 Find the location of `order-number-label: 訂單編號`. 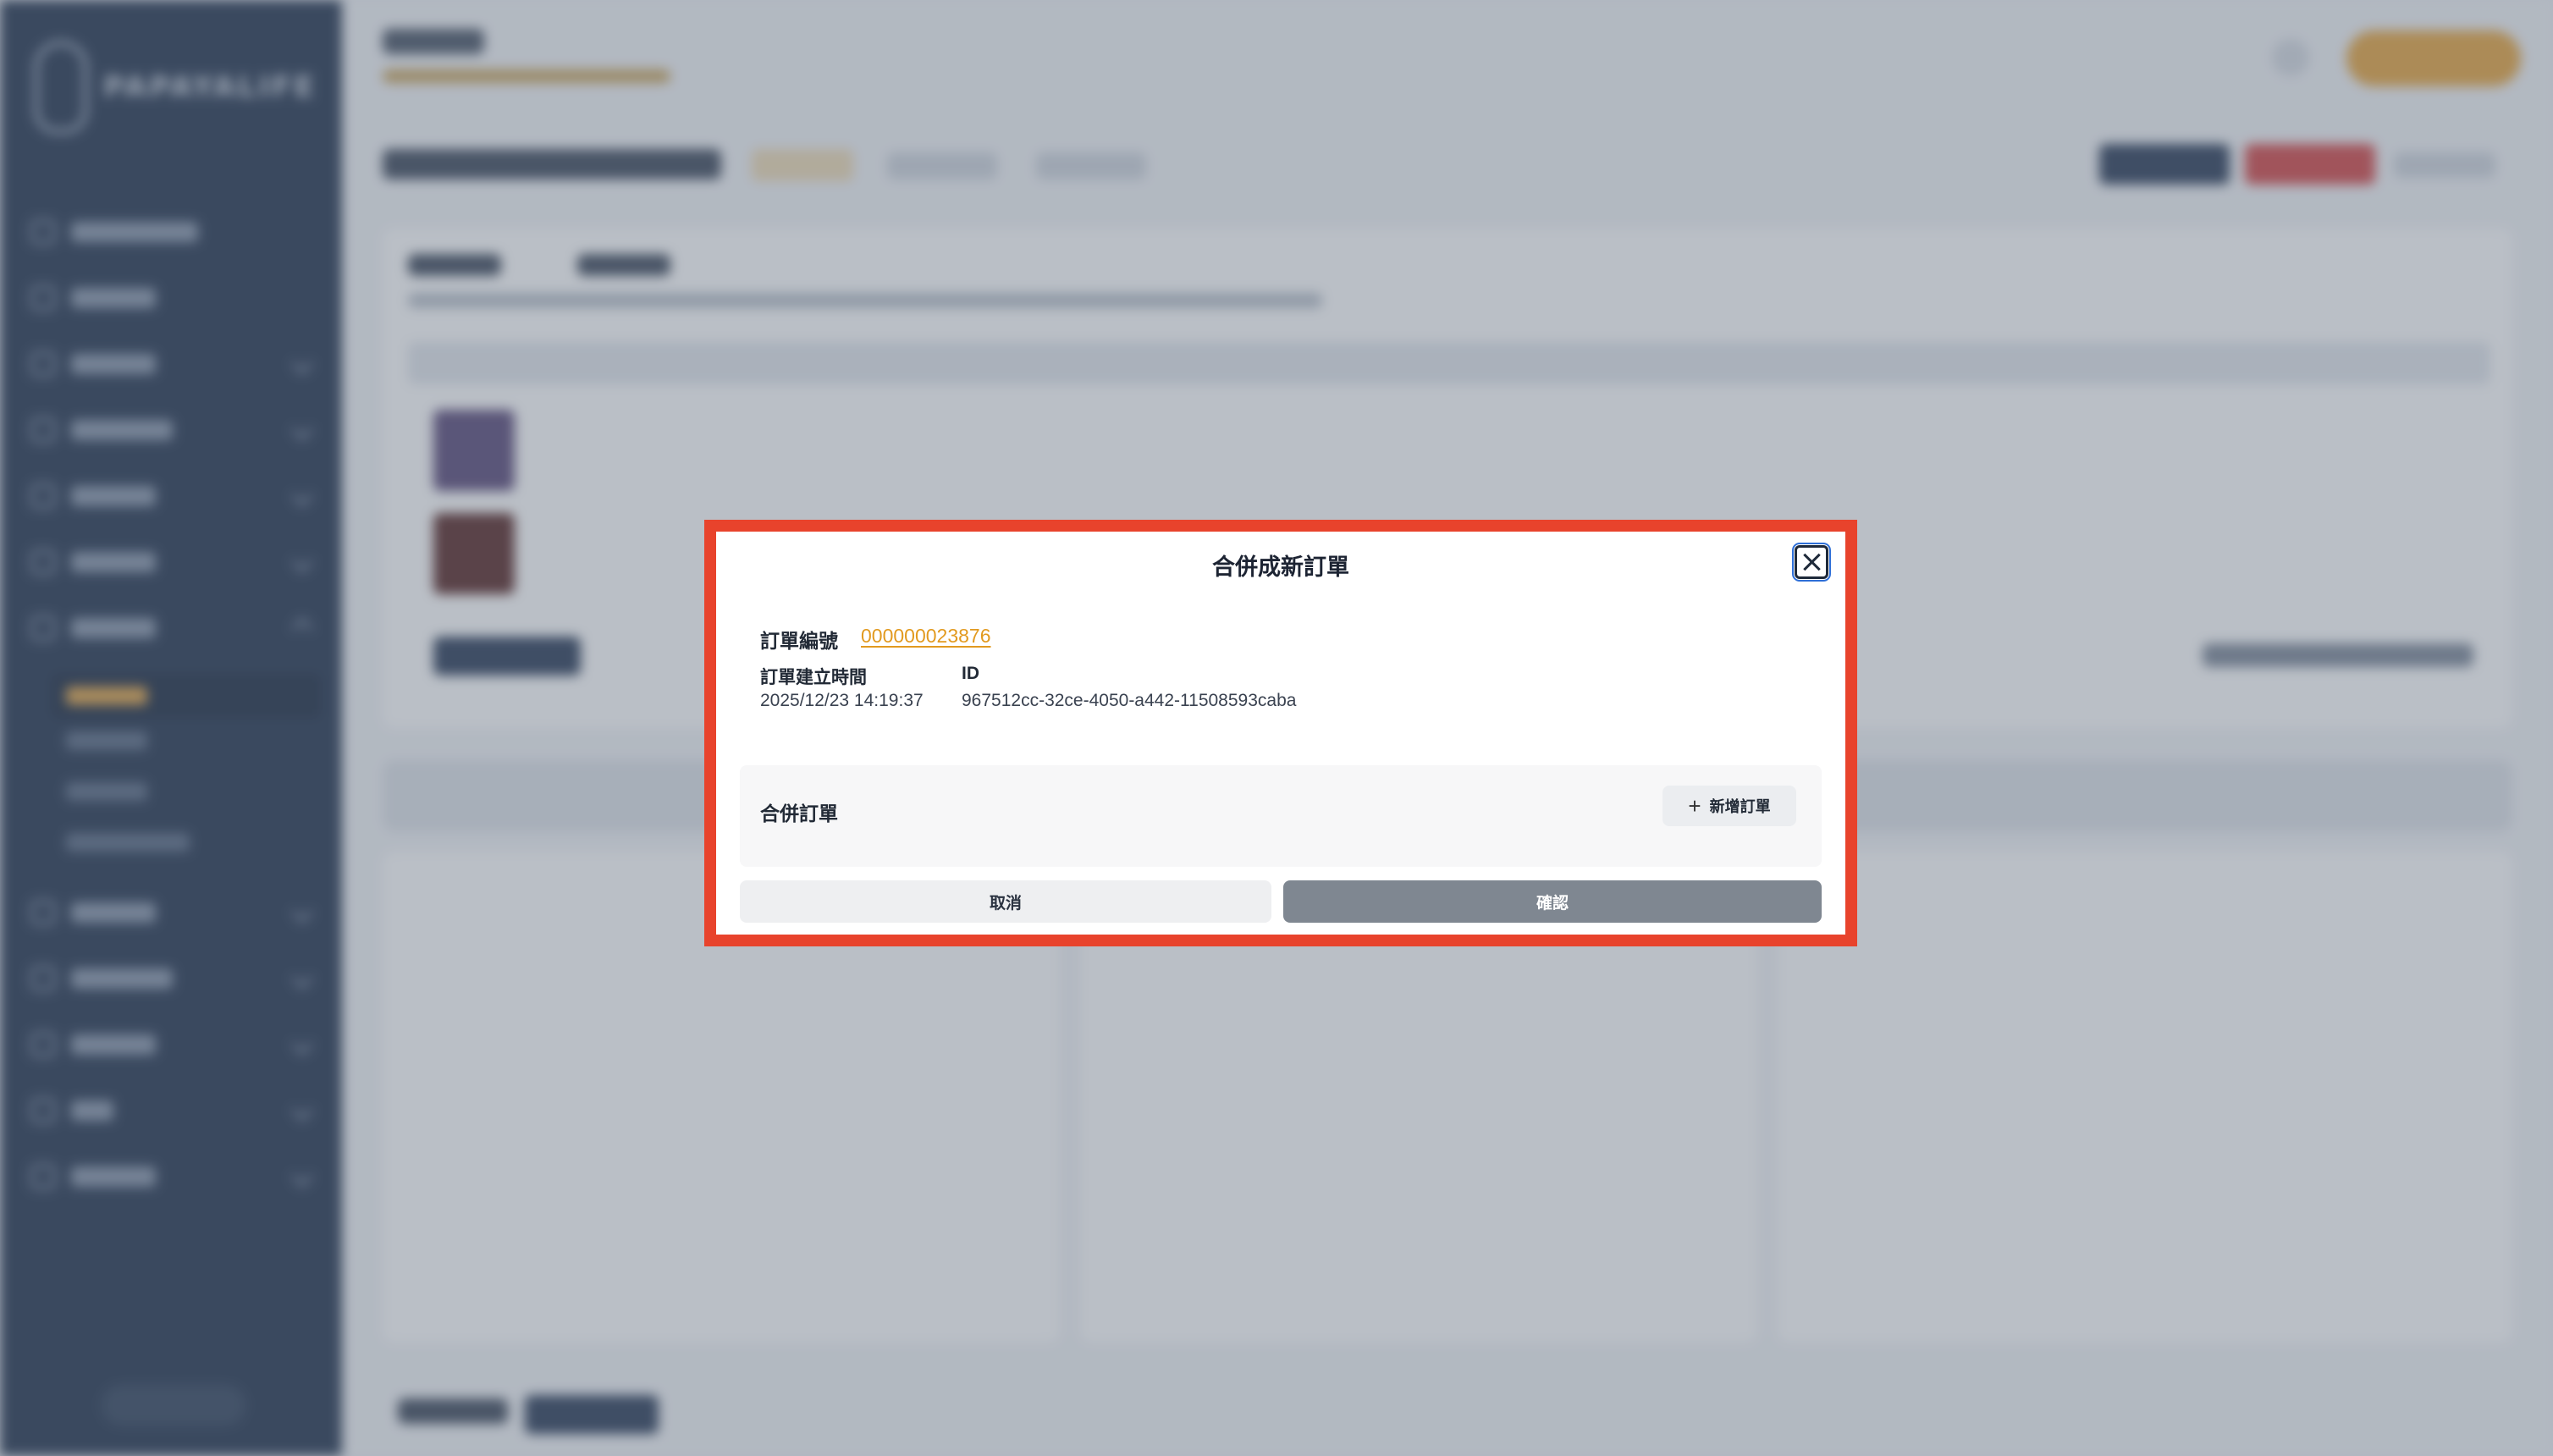

order-number-label: 訂單編號 is located at coordinates (799, 641).